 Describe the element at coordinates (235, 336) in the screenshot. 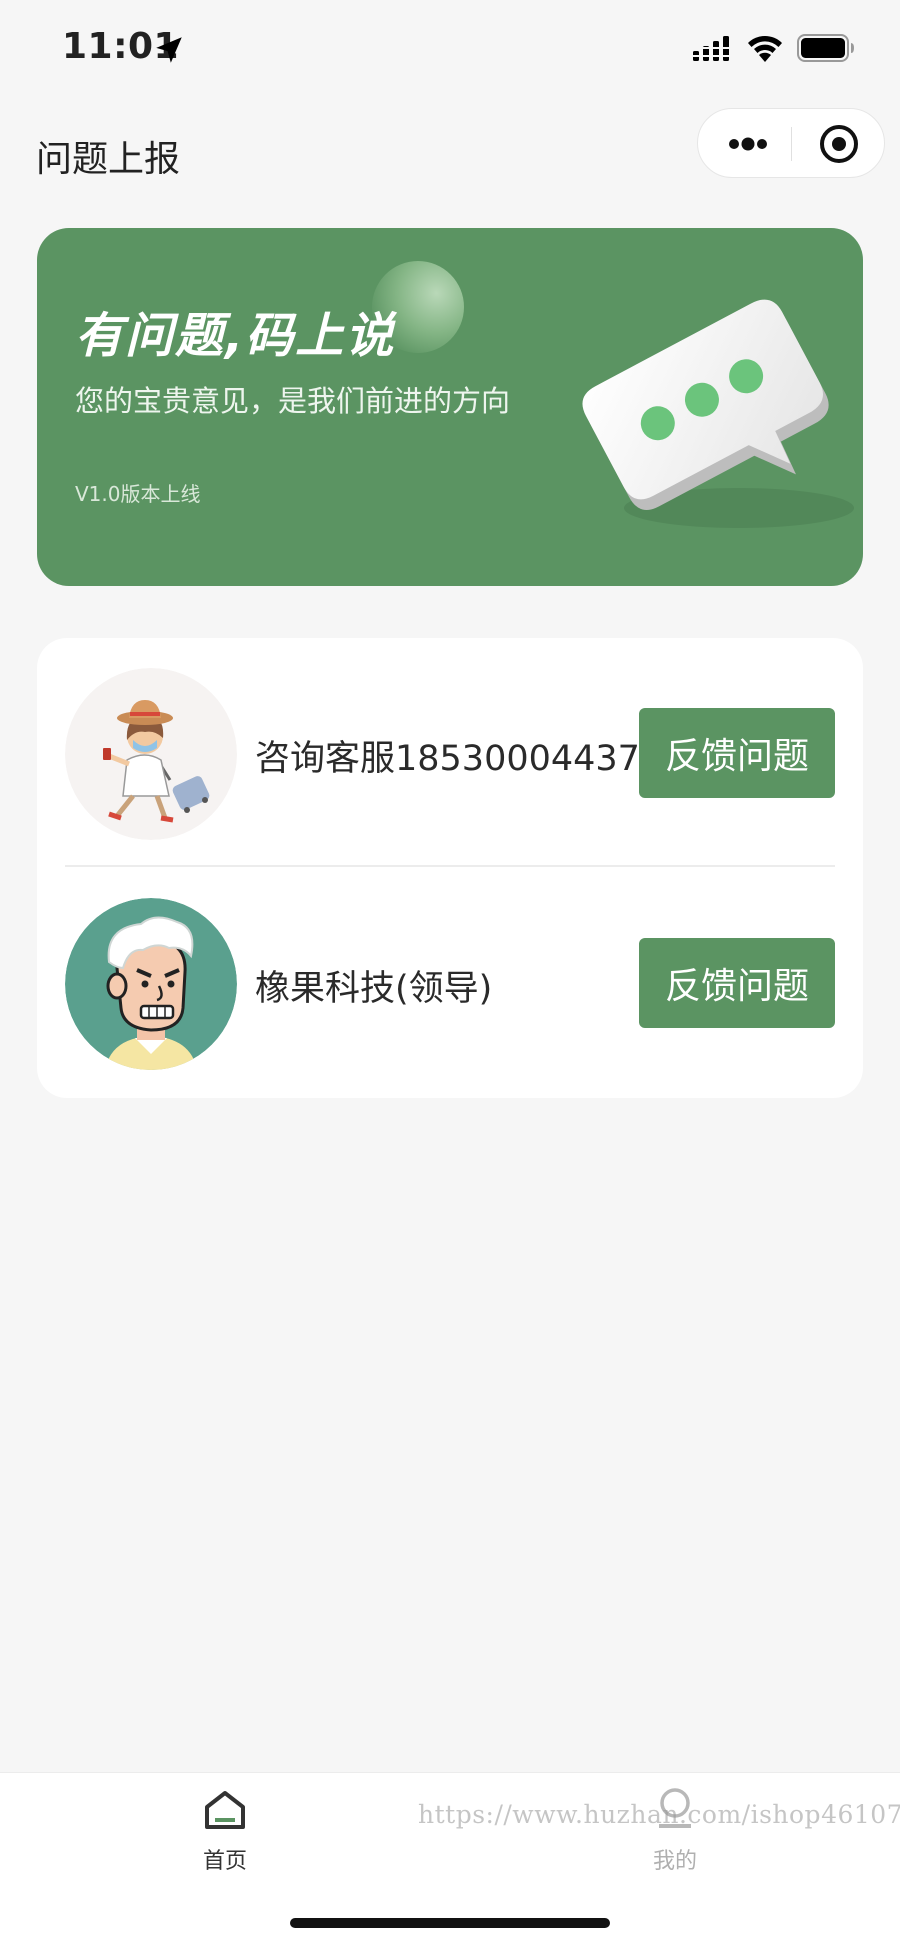

I see `banner-slogan: 有问题,码上说` at that location.